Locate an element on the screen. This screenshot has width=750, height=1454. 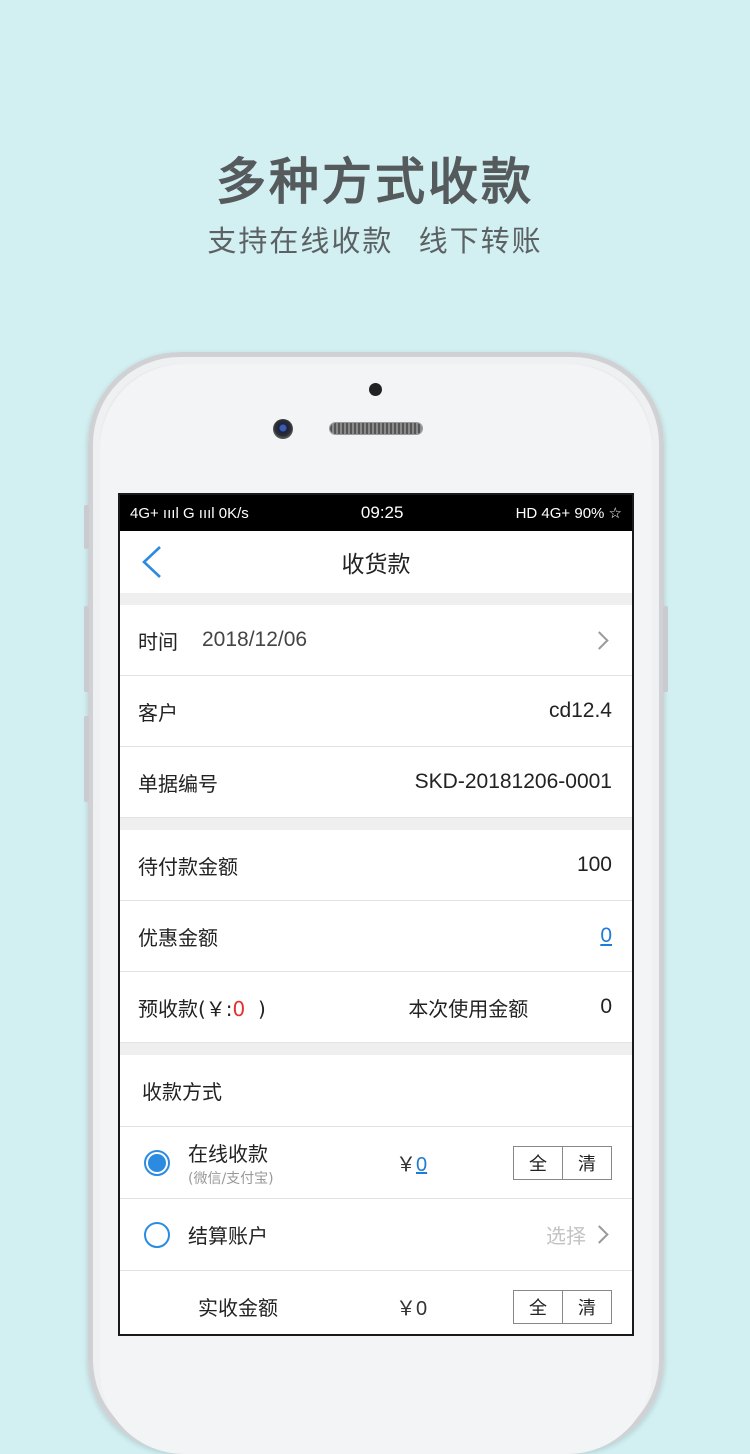
front-camera is located at coordinates (283, 429).